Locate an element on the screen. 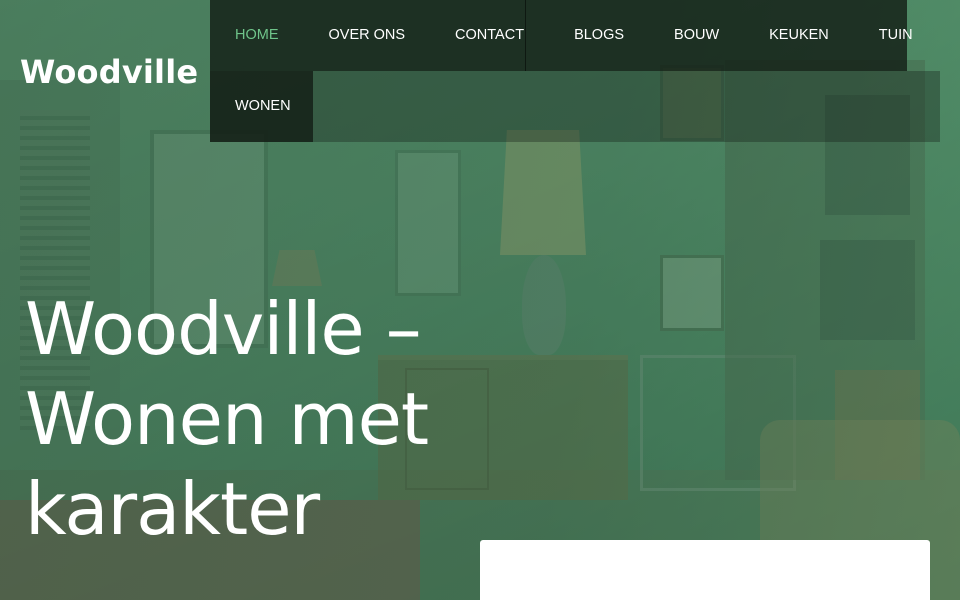 This screenshot has height=600, width=960. nav-item-contact: CONTACT is located at coordinates (489, 35).